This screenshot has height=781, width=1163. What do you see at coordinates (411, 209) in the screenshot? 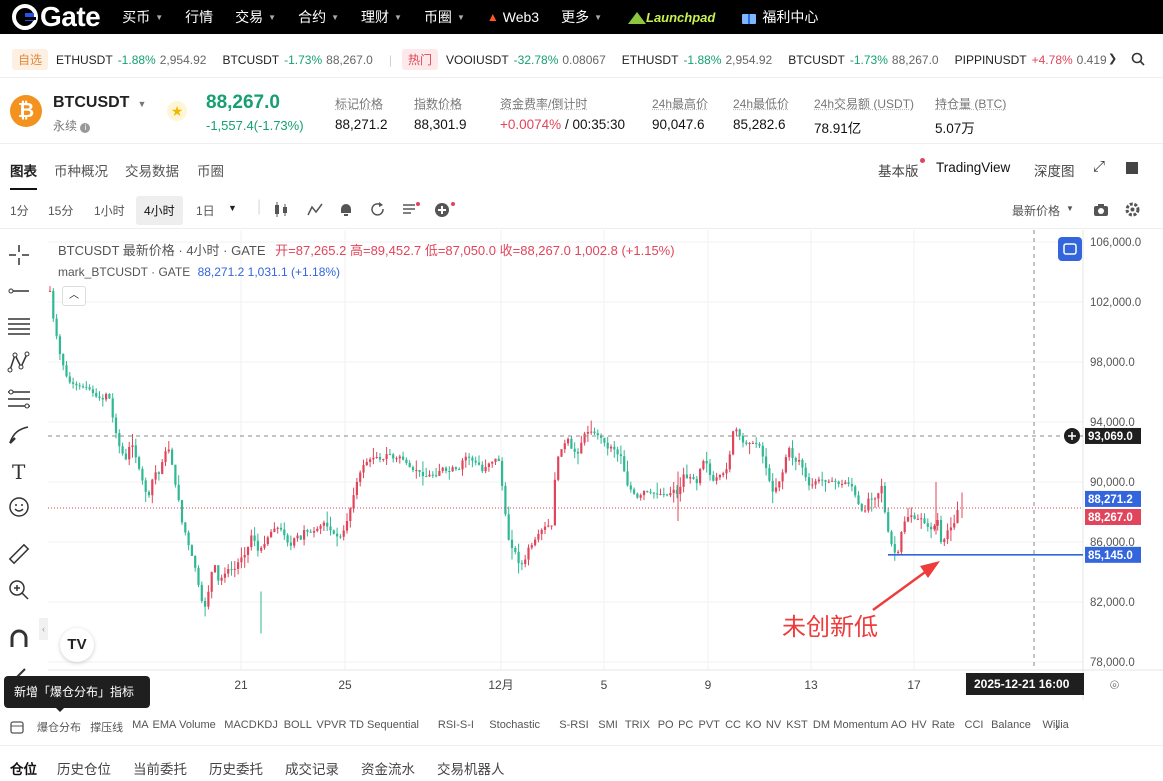
I see `templates-icon` at bounding box center [411, 209].